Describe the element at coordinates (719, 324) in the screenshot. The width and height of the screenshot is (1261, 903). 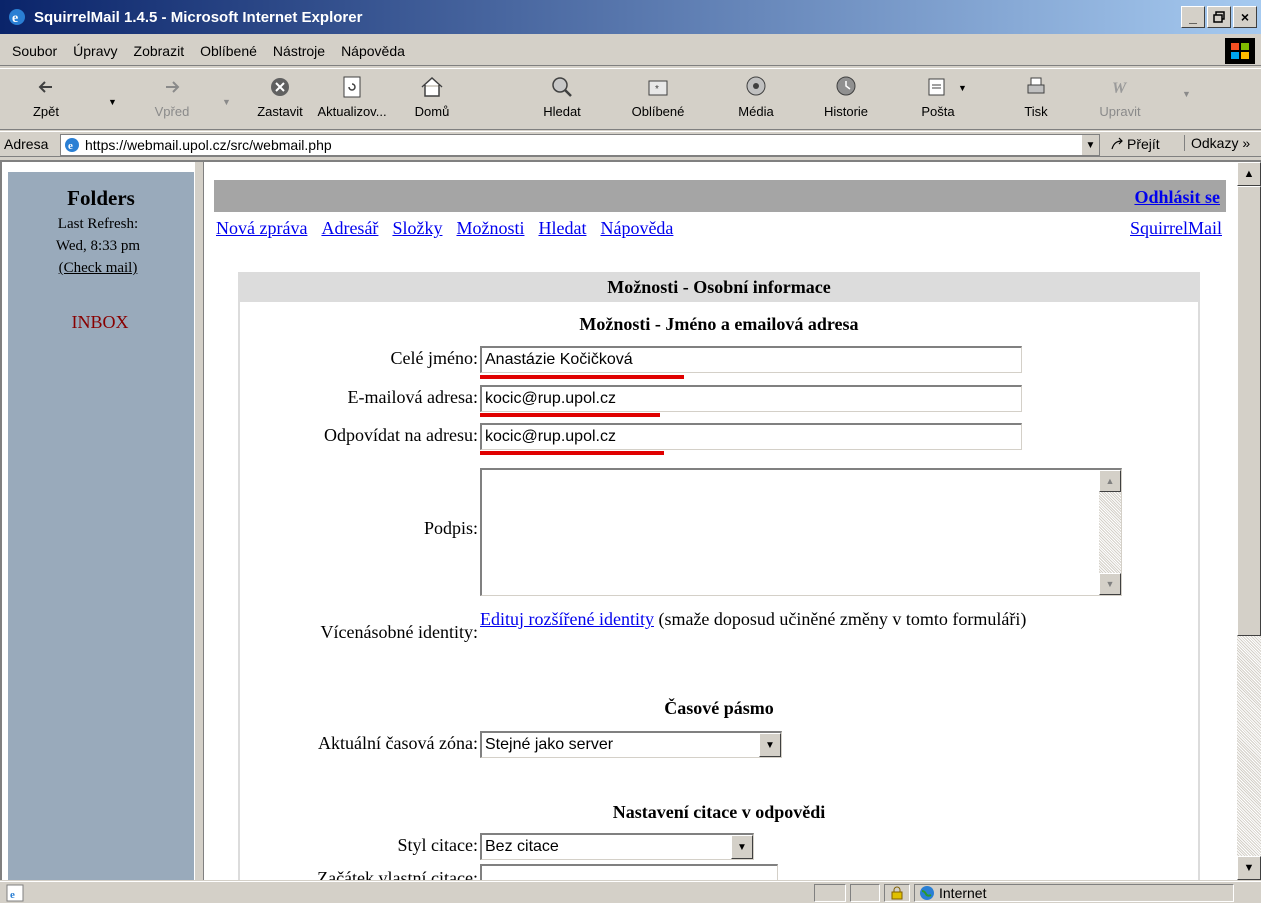
I see `section-name-email: Možnosti - Jméno a emailová adresa` at that location.